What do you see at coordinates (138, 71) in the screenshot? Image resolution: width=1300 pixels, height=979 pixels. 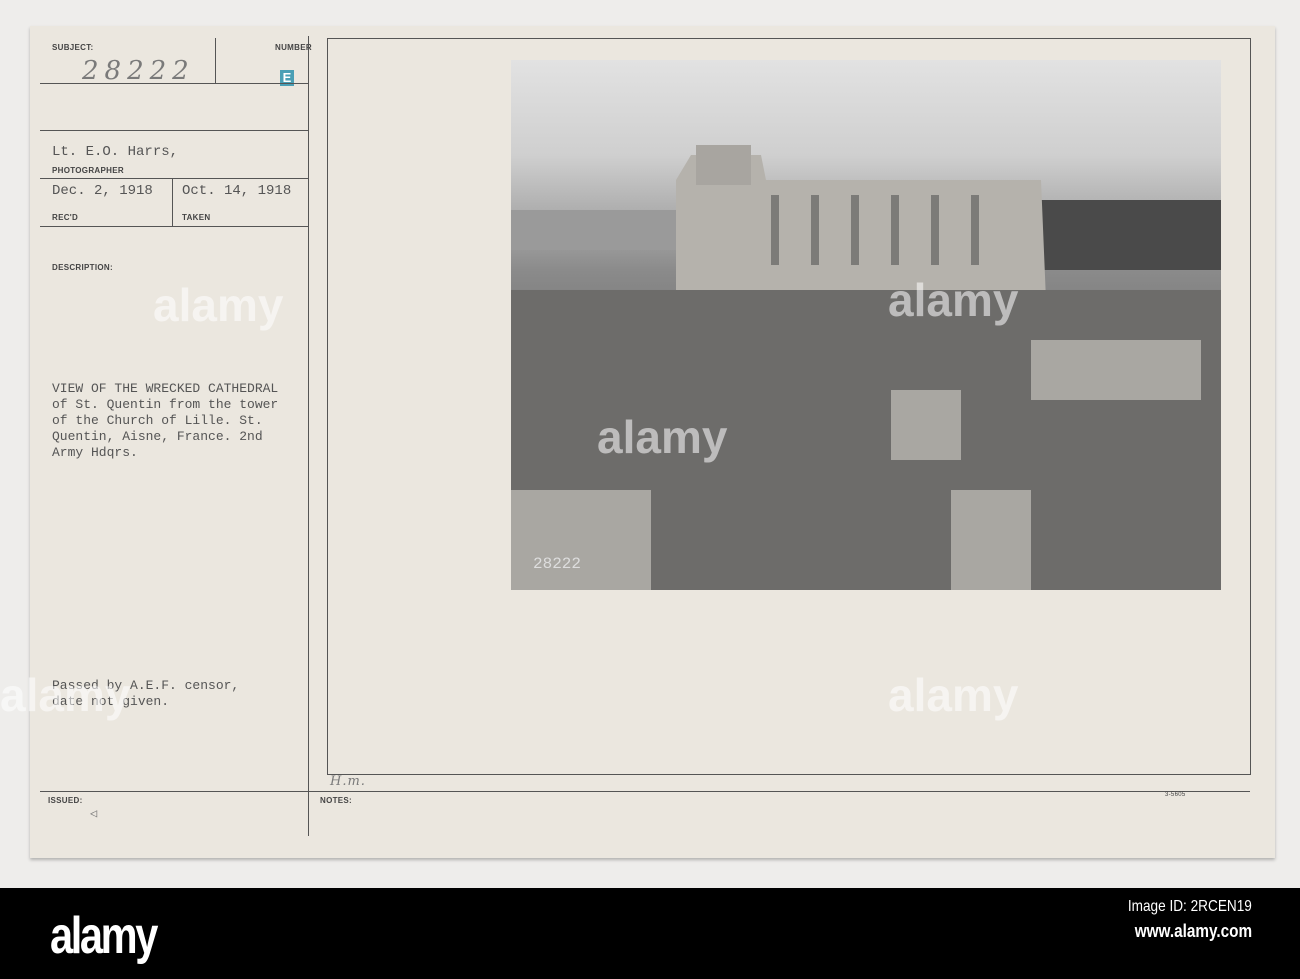 I see `subject-value: 28222` at bounding box center [138, 71].